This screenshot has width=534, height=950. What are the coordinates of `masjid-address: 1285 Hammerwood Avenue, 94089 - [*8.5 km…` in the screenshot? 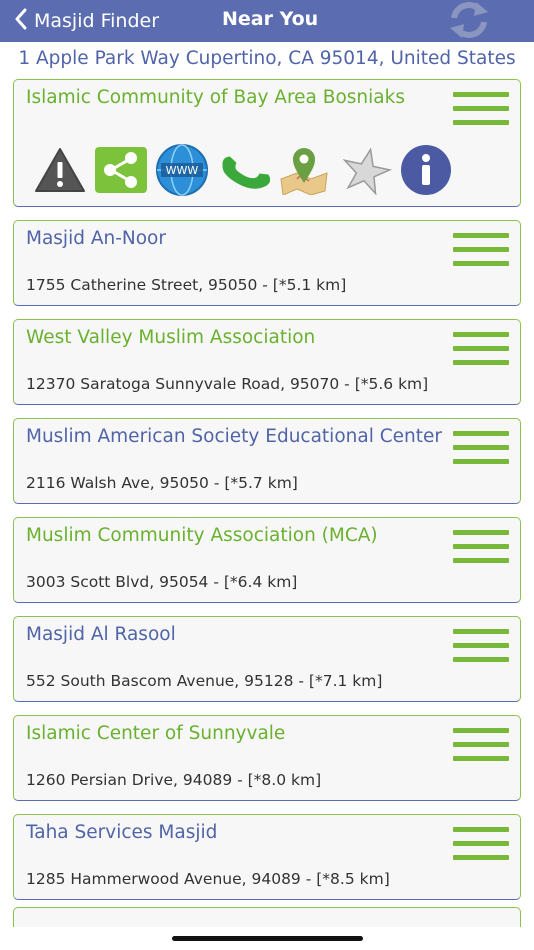 It's located at (208, 879).